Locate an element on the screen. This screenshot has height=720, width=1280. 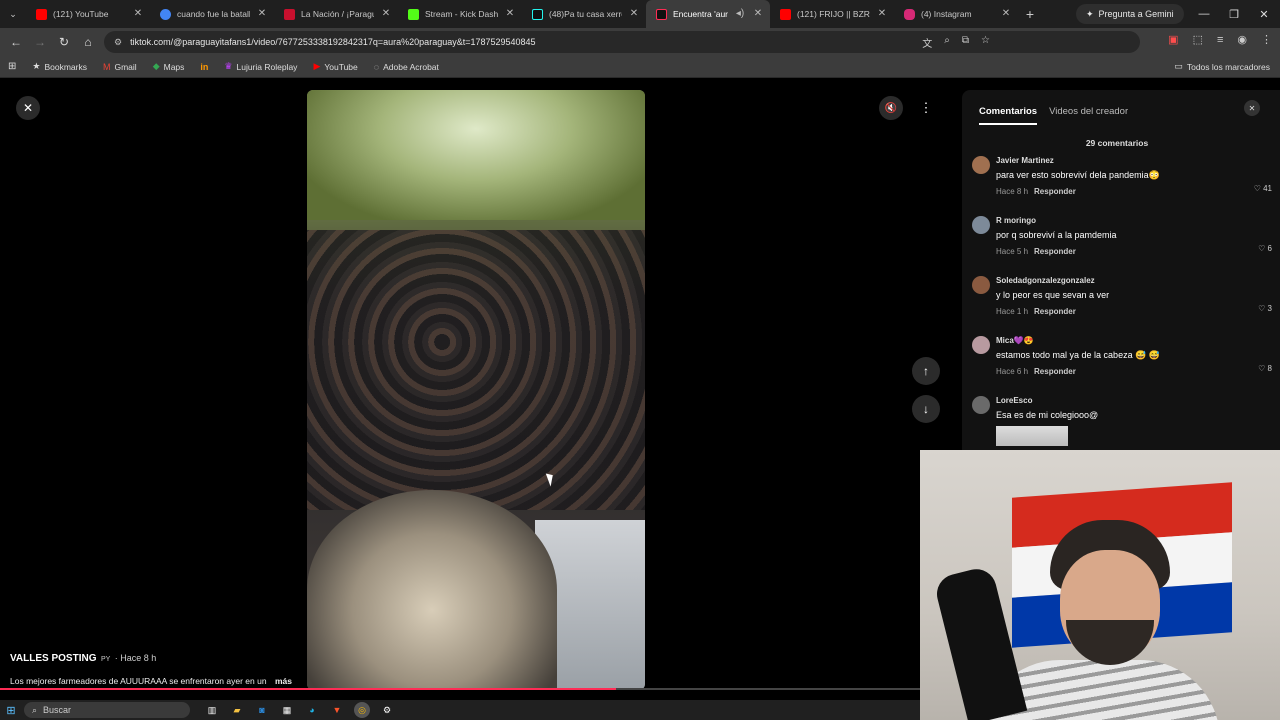
like-button: ♡ 3 is located at coordinates (1265, 308).